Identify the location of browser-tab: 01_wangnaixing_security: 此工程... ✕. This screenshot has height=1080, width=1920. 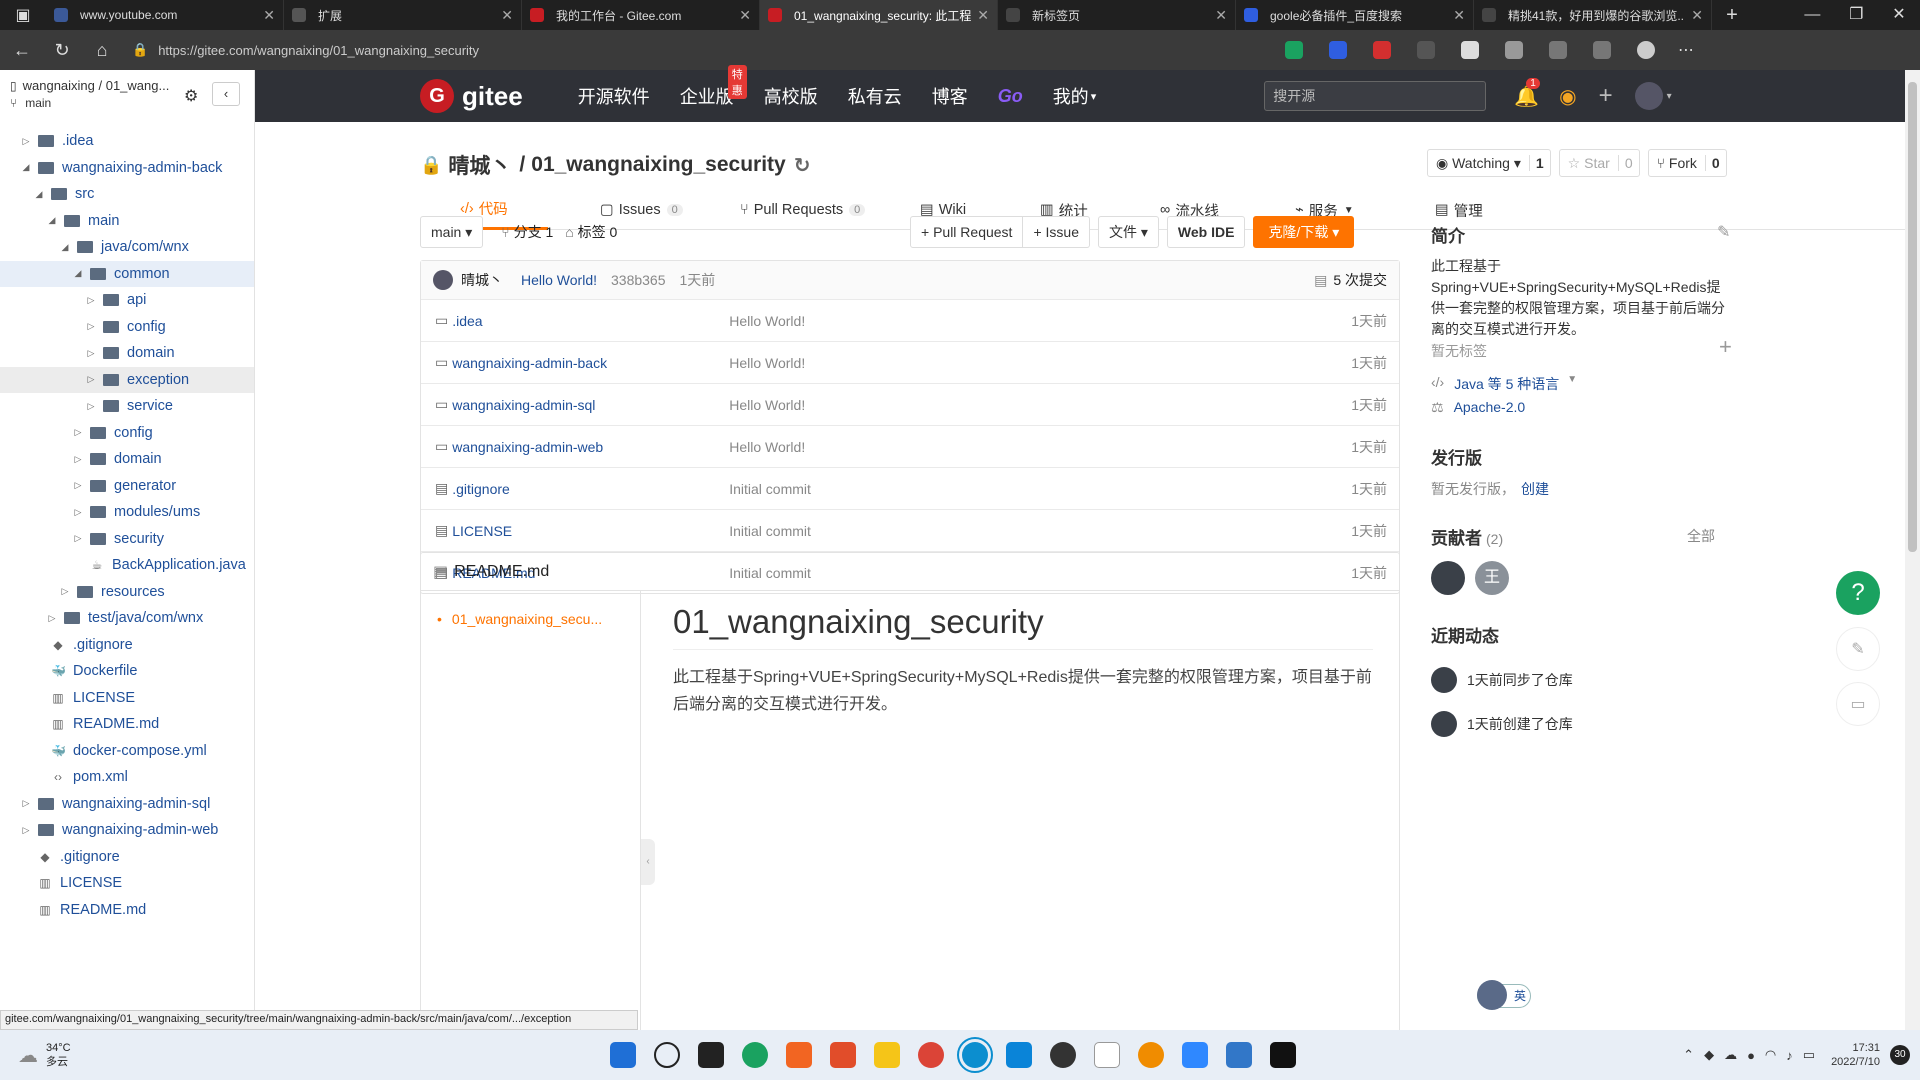
(879, 15).